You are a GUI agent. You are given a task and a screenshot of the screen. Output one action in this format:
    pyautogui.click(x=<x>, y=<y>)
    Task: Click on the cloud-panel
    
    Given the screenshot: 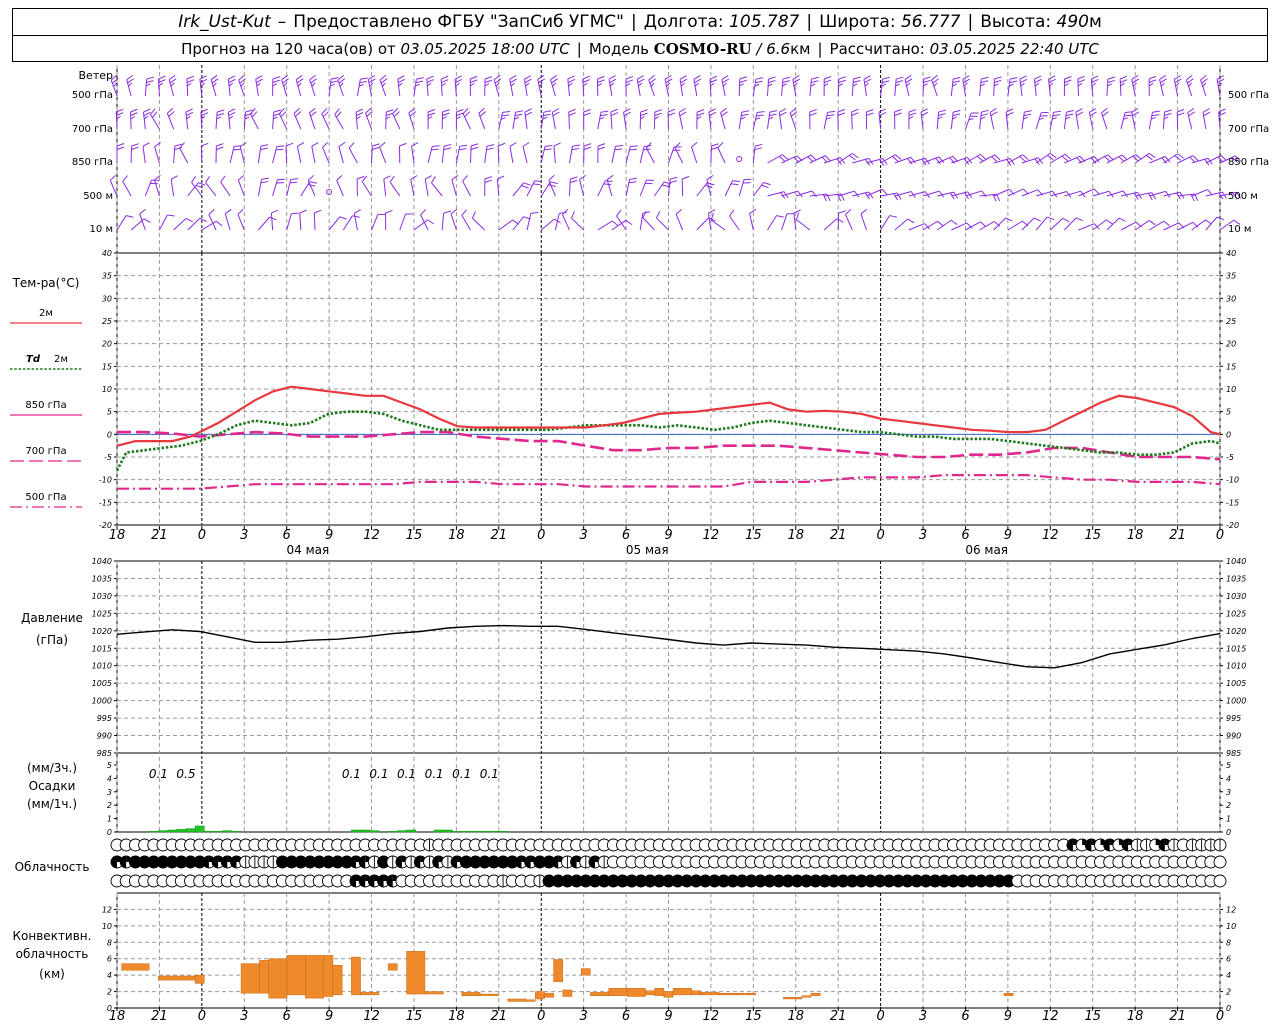 What is the action you would take?
    pyautogui.click(x=668, y=863)
    